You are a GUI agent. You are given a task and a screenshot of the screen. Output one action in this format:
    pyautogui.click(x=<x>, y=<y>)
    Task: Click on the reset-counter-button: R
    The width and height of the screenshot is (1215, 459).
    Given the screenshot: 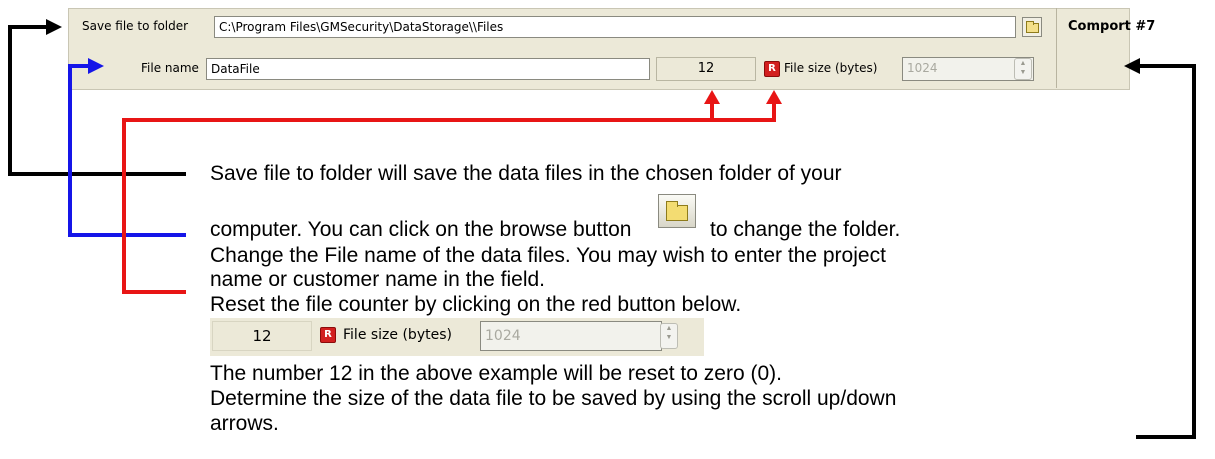 What is the action you would take?
    pyautogui.click(x=772, y=69)
    